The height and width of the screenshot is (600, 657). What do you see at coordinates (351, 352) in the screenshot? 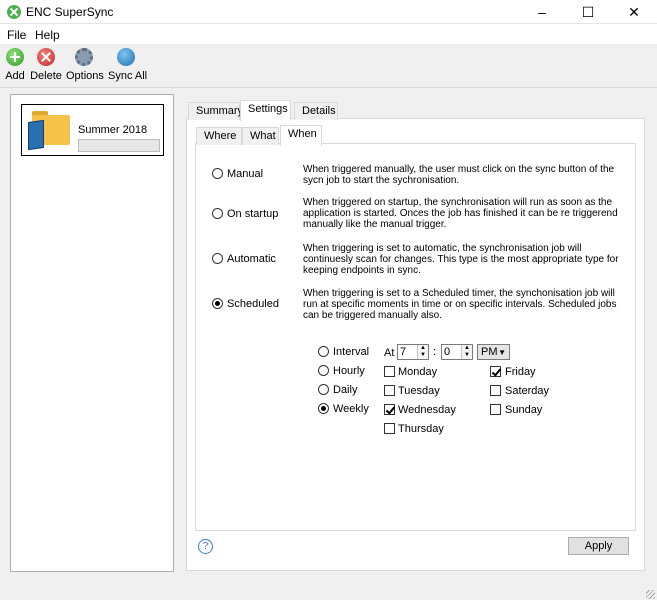
I see `frequency-interval-label: Interval` at bounding box center [351, 352].